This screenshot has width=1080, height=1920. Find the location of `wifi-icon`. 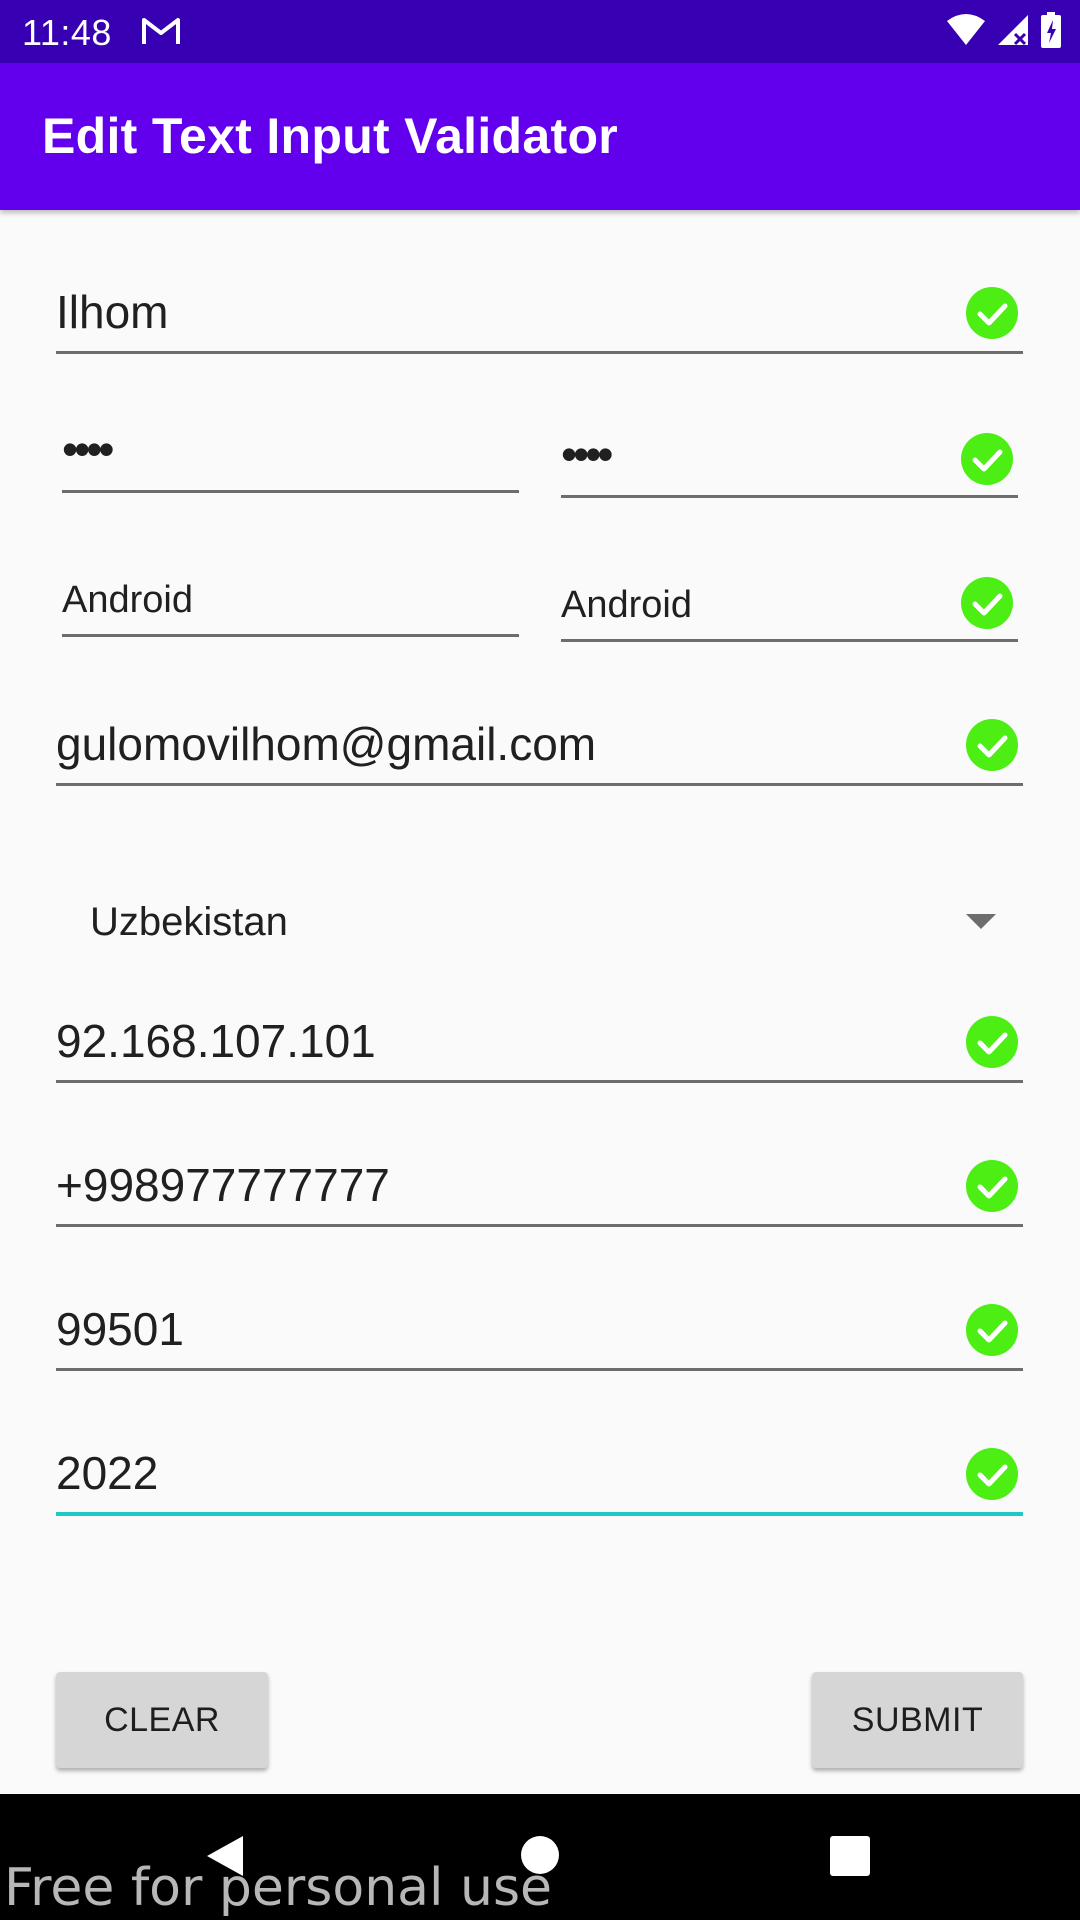

wifi-icon is located at coordinates (966, 29).